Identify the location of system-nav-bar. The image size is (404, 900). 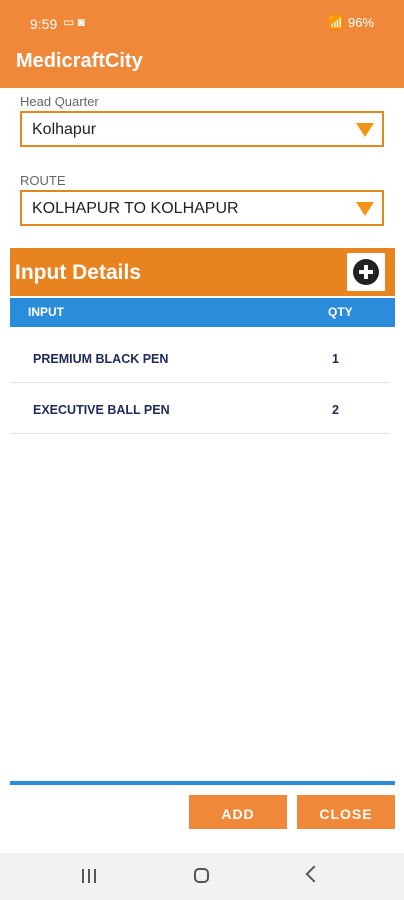
(202, 876).